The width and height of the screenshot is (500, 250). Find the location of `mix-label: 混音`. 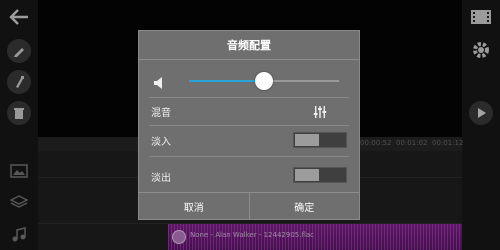

mix-label: 混音 is located at coordinates (161, 113).